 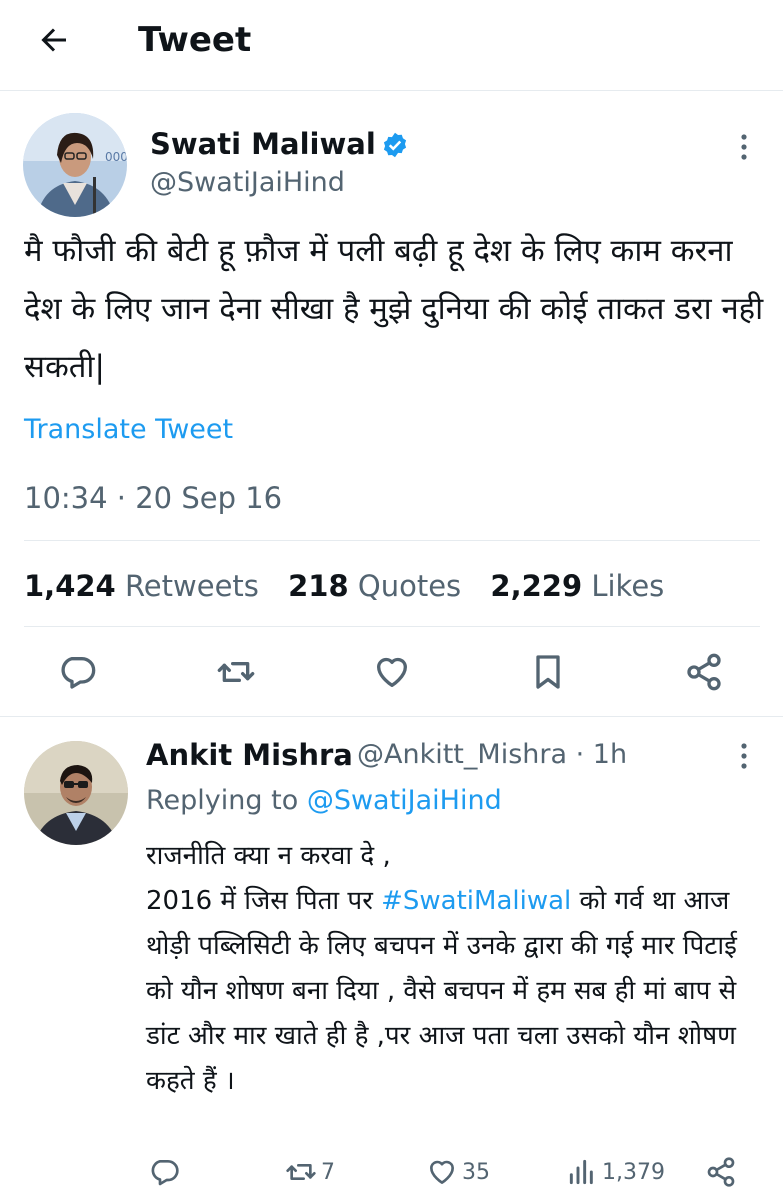 I want to click on replying-prefix: Replying to, so click(x=222, y=800).